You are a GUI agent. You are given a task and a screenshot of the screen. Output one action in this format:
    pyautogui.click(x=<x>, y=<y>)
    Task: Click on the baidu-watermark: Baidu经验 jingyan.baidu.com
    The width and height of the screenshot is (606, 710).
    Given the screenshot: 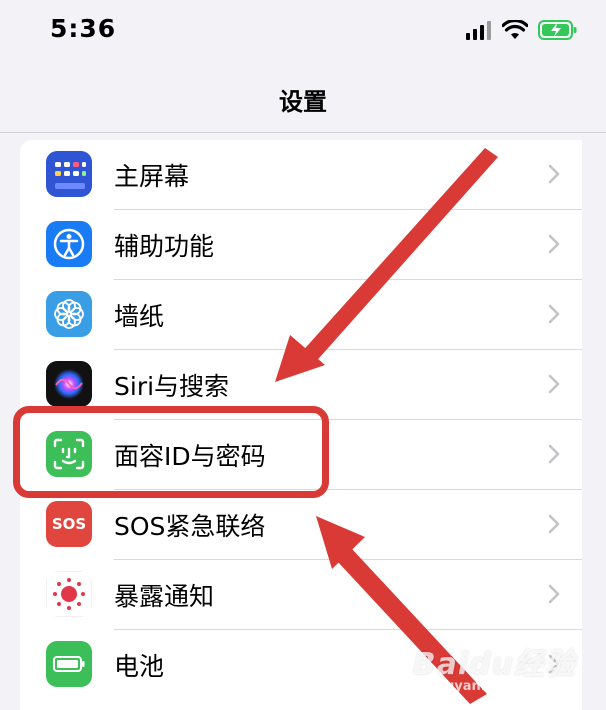 What is the action you would take?
    pyautogui.click(x=494, y=666)
    